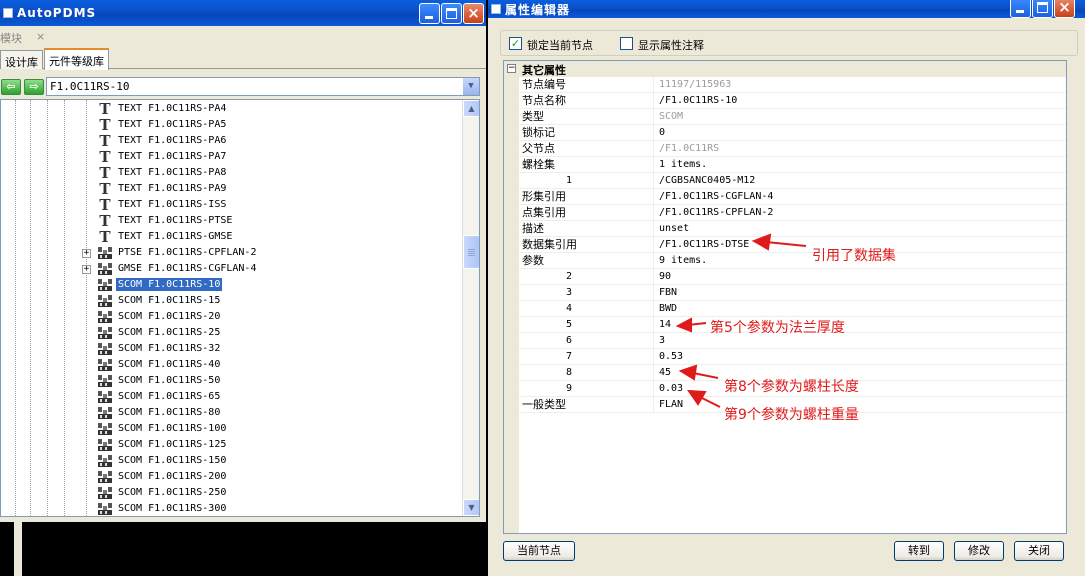 This screenshot has width=1085, height=576. Describe the element at coordinates (231, 317) in the screenshot. I see `tree-item: SCOM F1.0C11RS-20` at that location.